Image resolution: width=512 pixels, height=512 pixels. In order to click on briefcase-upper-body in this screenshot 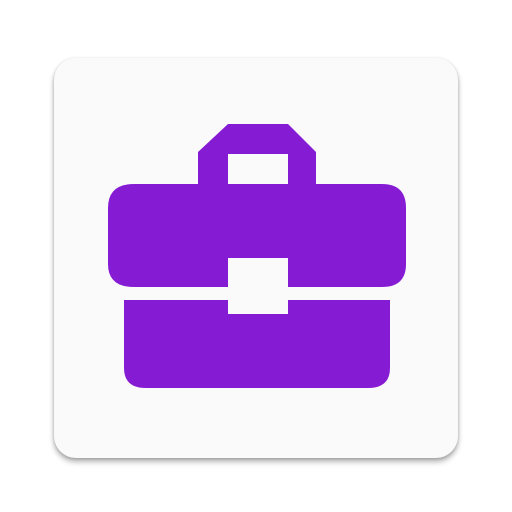, I will do `click(257, 235)`.